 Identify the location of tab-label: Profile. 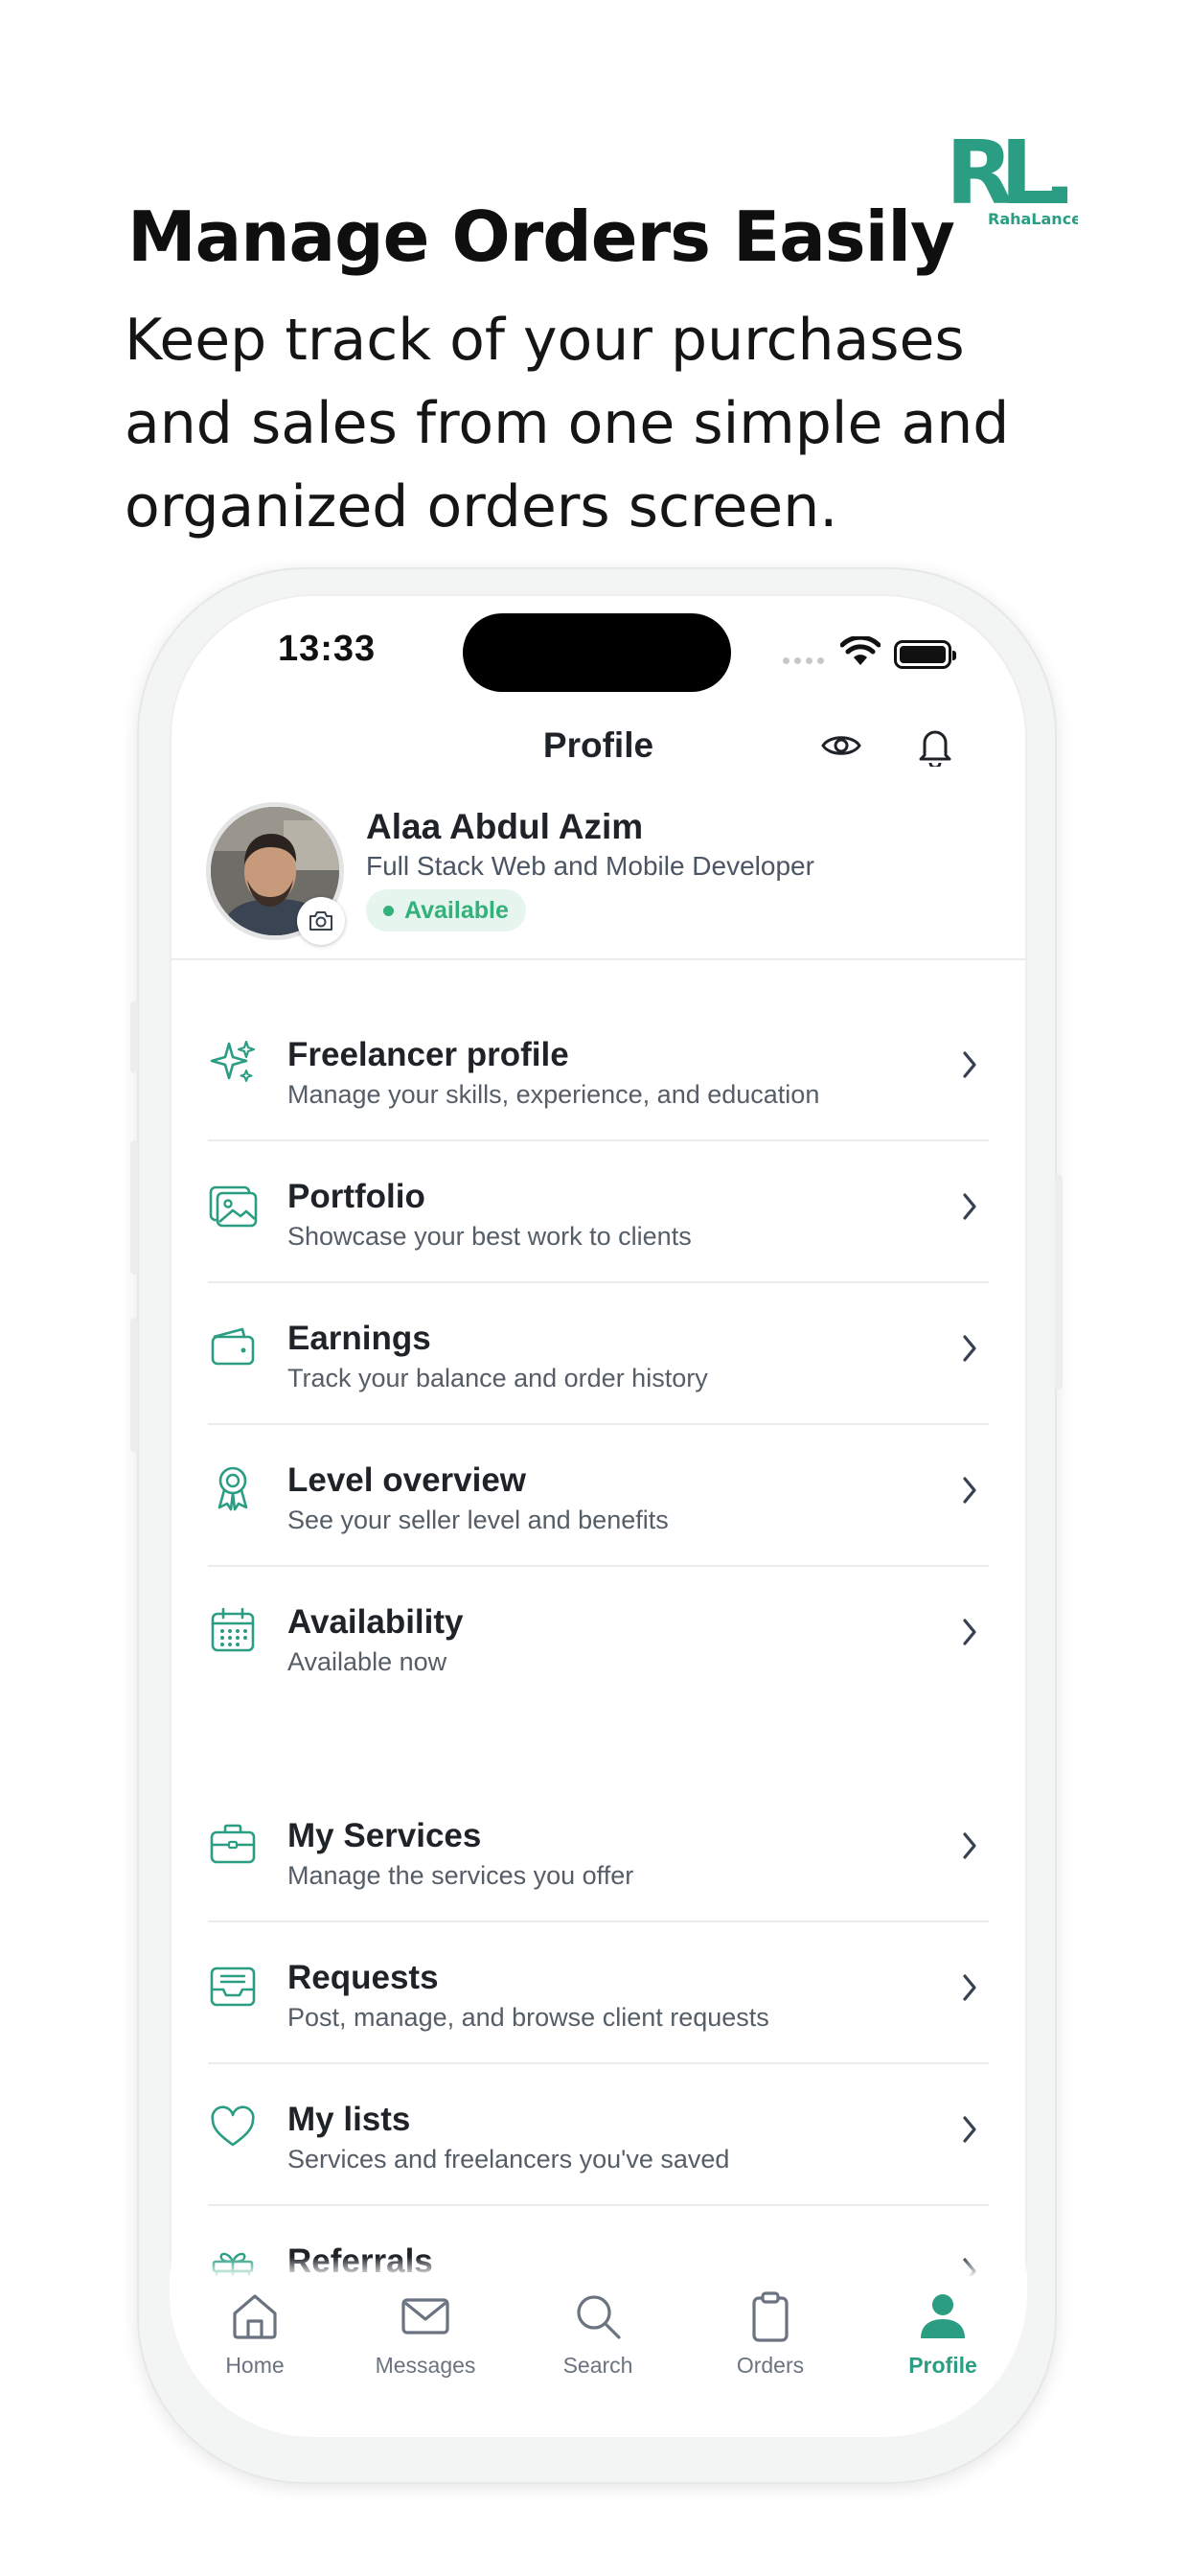
(943, 2365).